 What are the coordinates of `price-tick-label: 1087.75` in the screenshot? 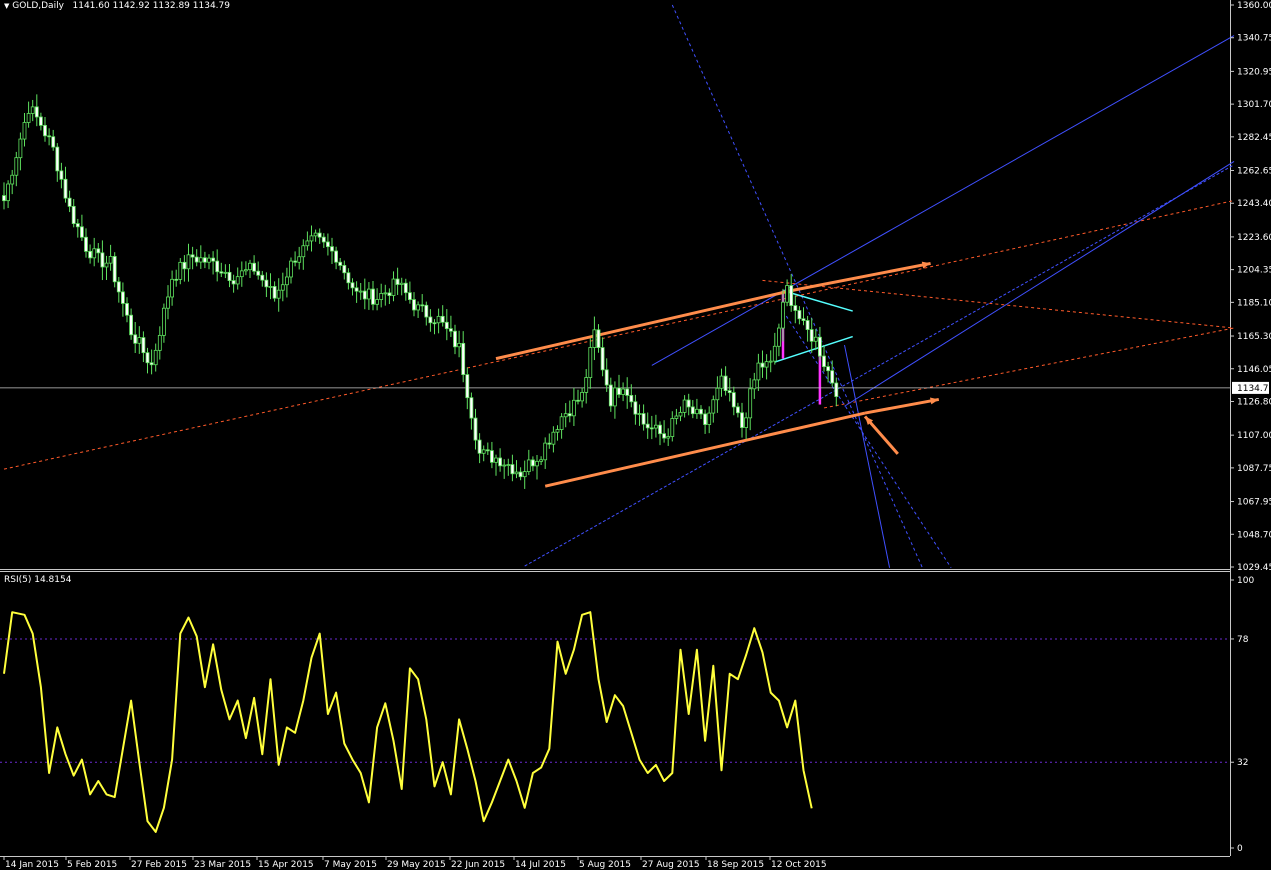 It's located at (1254, 469).